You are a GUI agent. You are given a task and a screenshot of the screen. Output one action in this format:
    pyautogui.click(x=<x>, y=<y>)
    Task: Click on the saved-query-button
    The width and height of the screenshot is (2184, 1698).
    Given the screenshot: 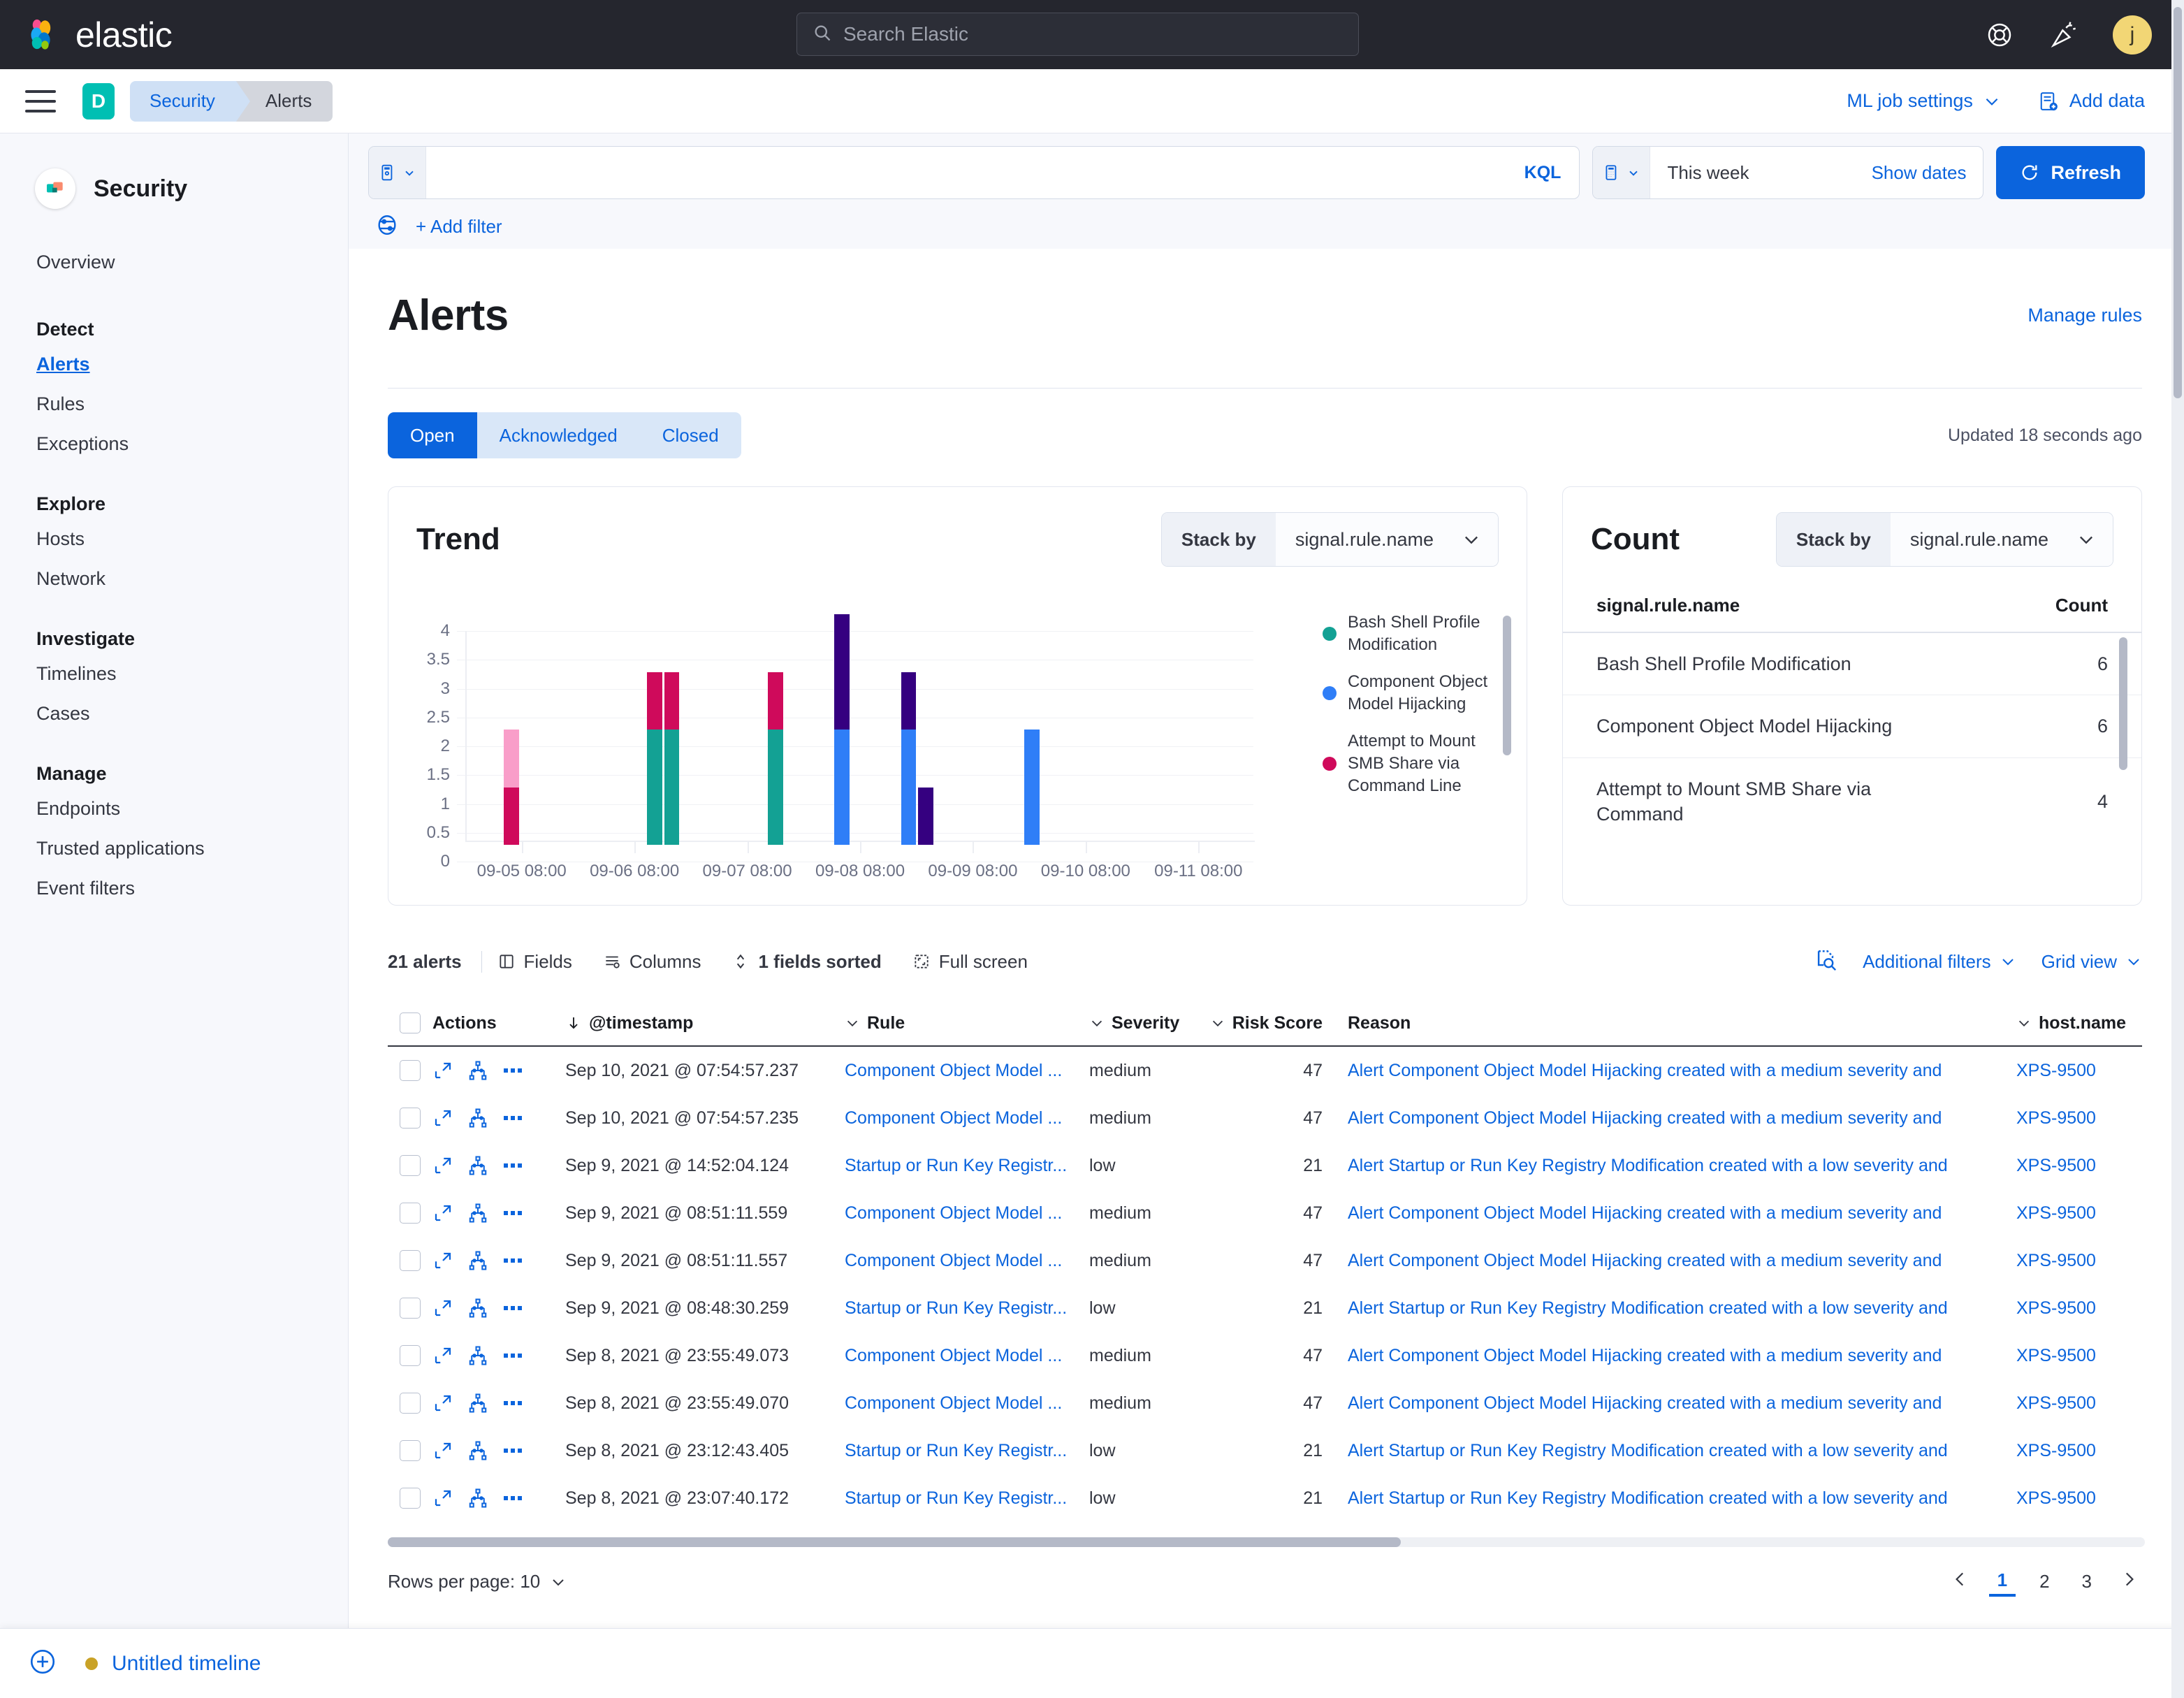 What is the action you would take?
    pyautogui.click(x=397, y=172)
    